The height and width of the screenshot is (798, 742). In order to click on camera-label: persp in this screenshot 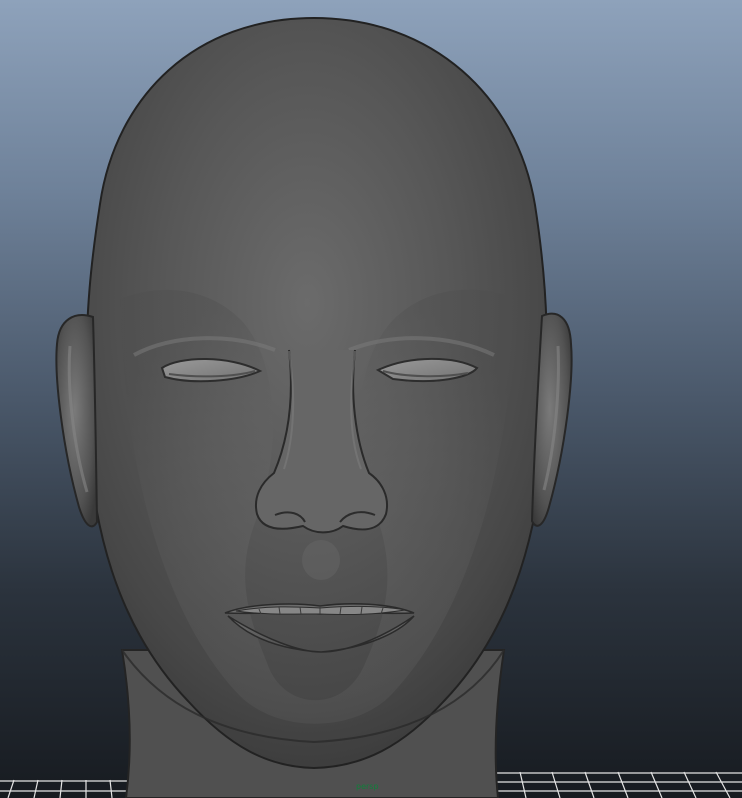, I will do `click(367, 786)`.